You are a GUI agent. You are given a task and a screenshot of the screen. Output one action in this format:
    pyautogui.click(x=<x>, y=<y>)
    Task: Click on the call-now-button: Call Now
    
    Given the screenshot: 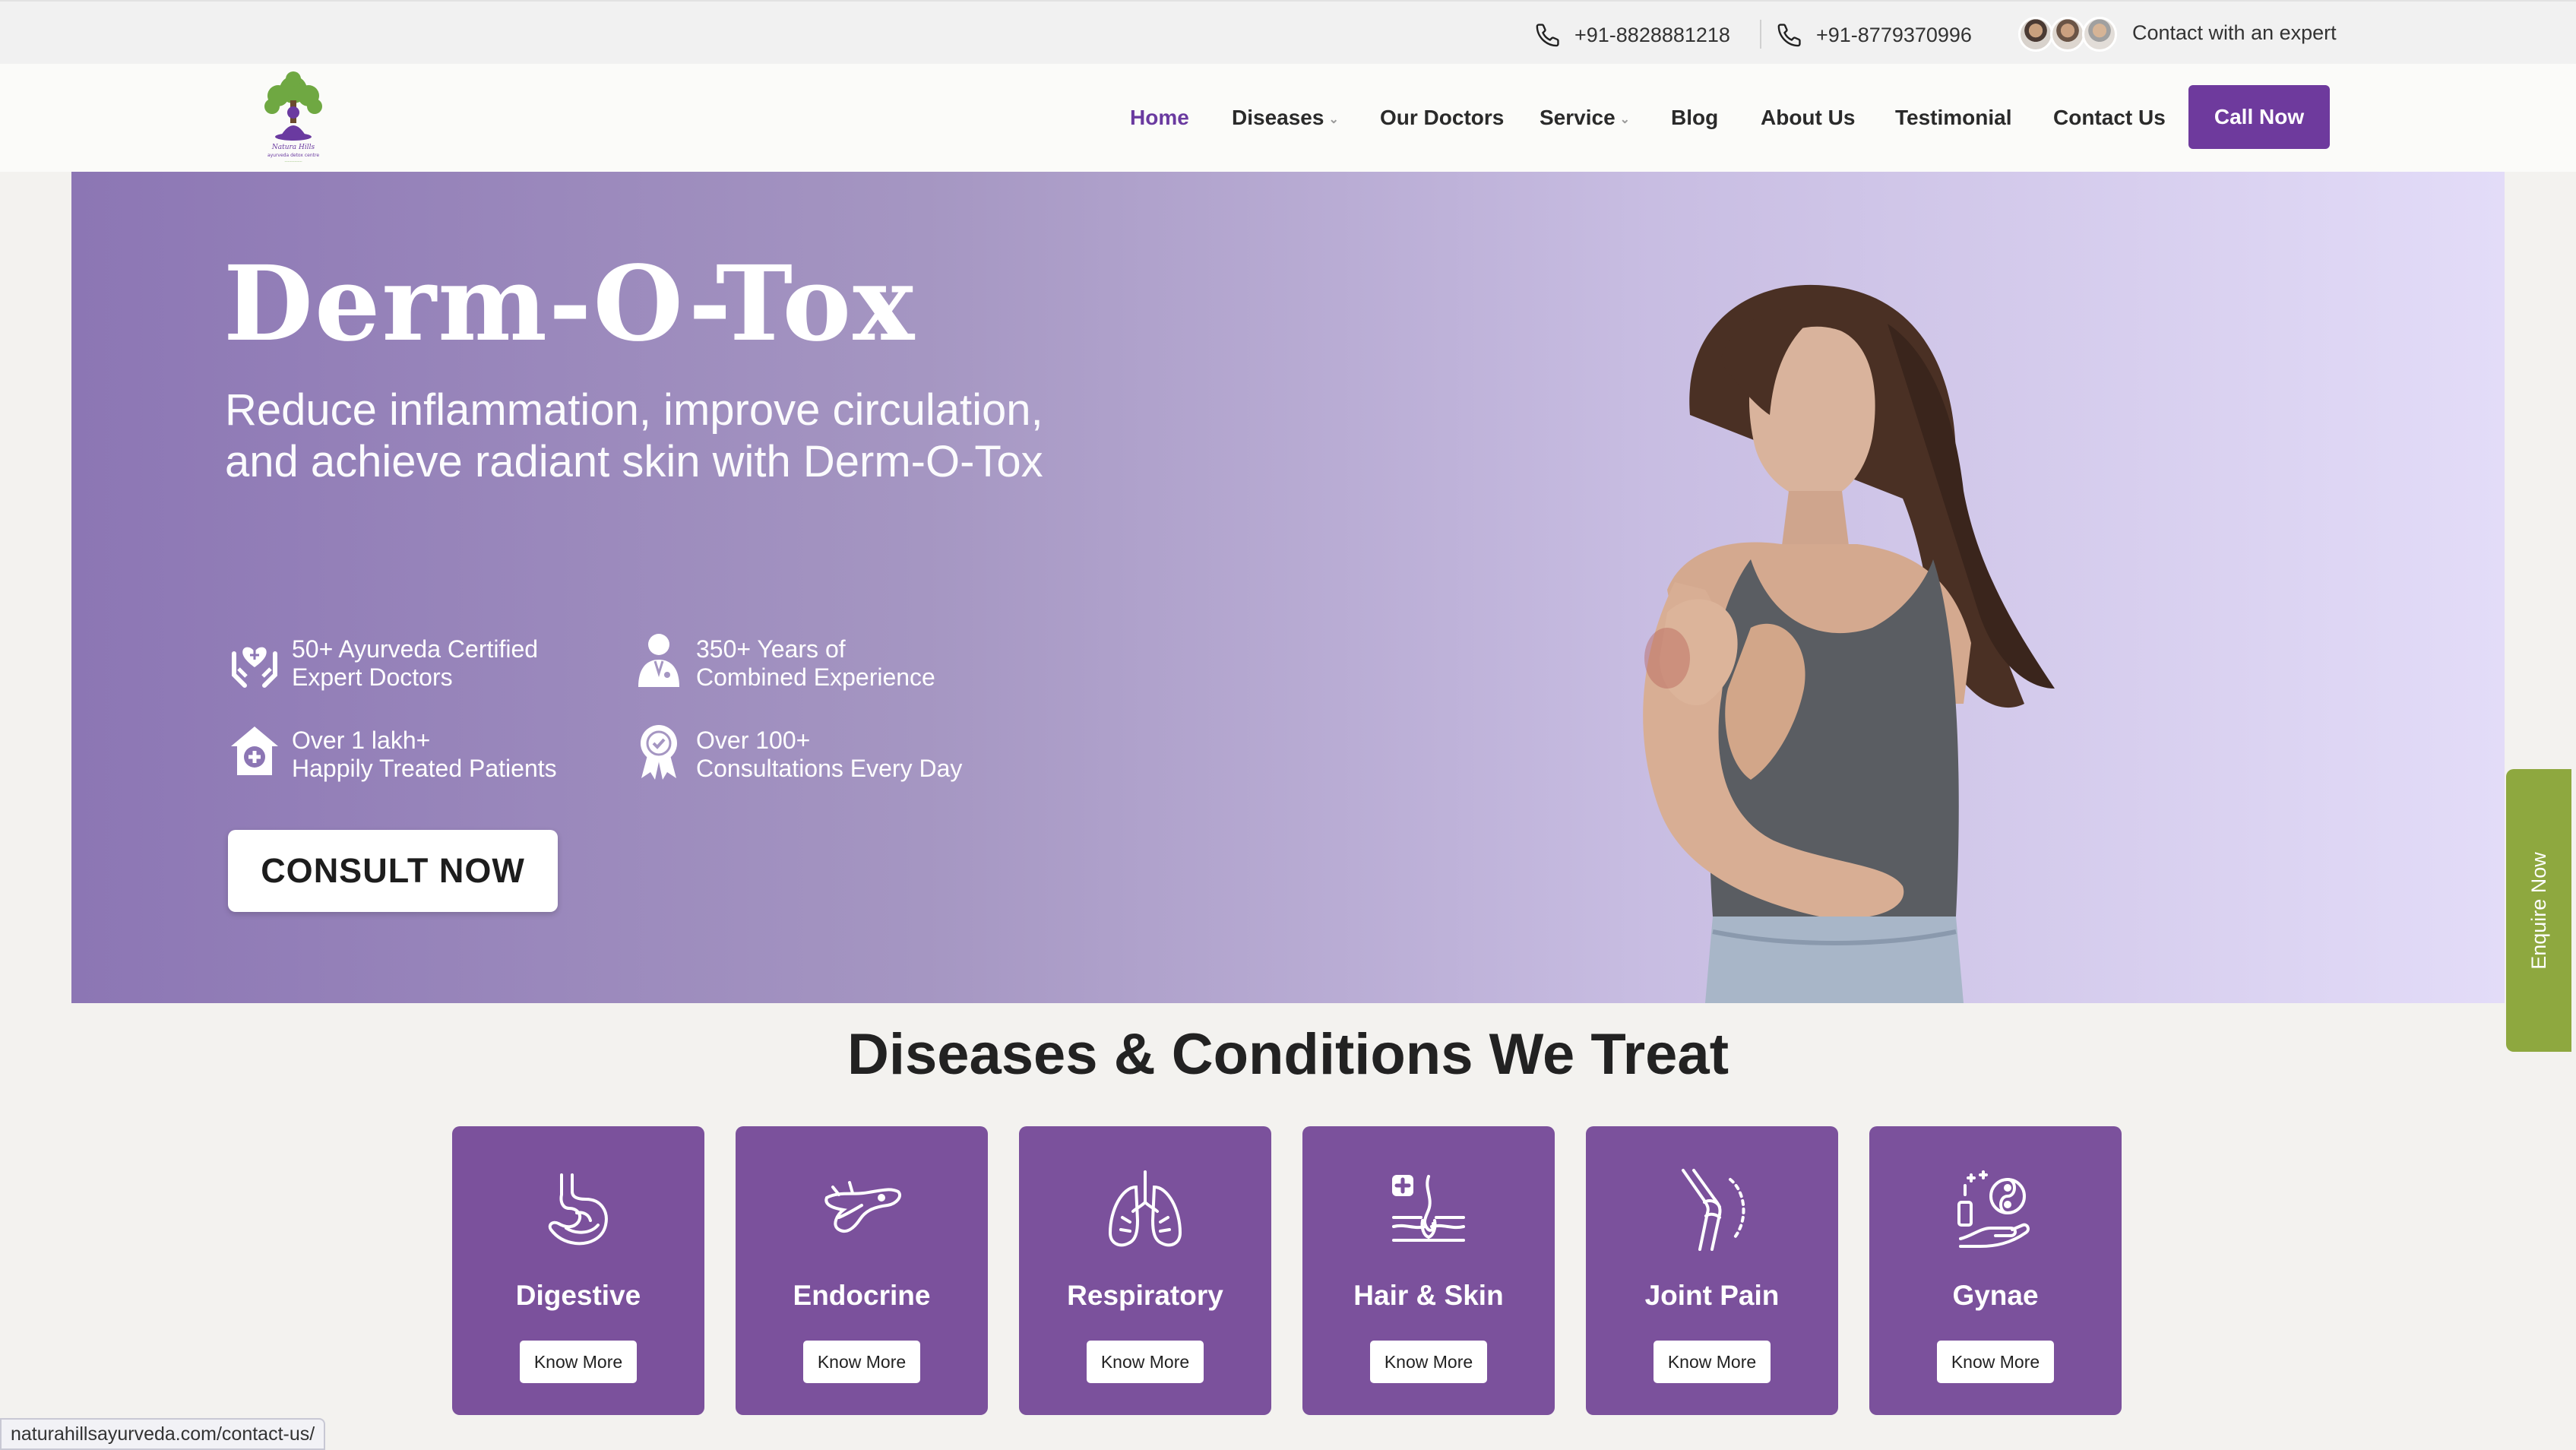 What is the action you would take?
    pyautogui.click(x=2259, y=117)
    